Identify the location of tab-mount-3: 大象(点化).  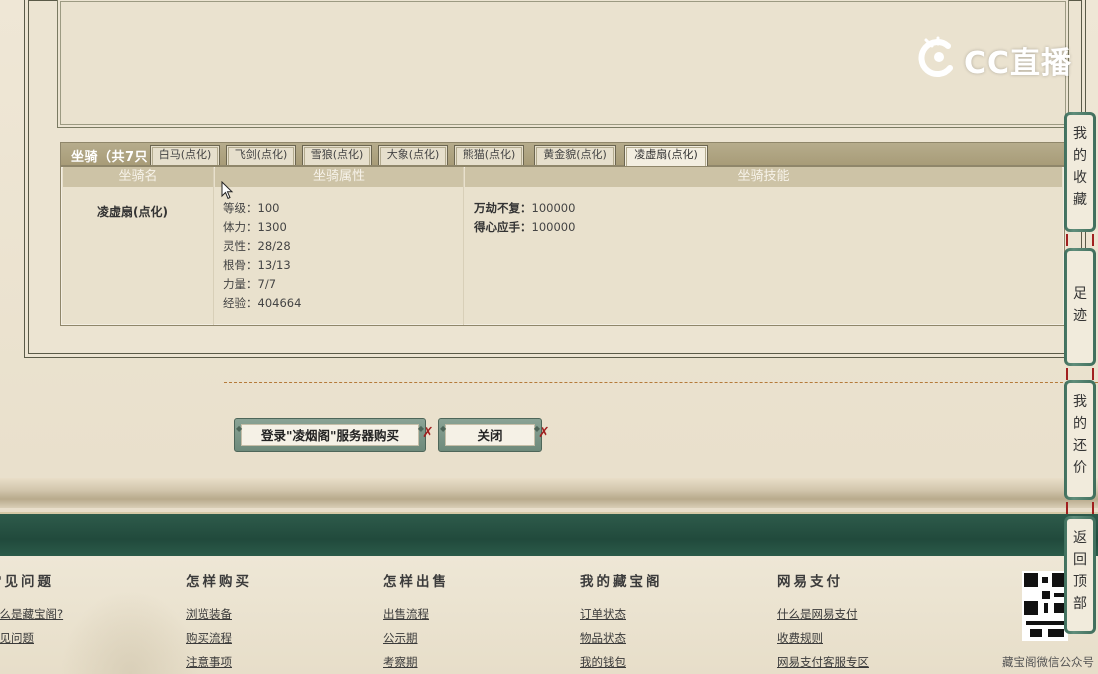
(413, 155).